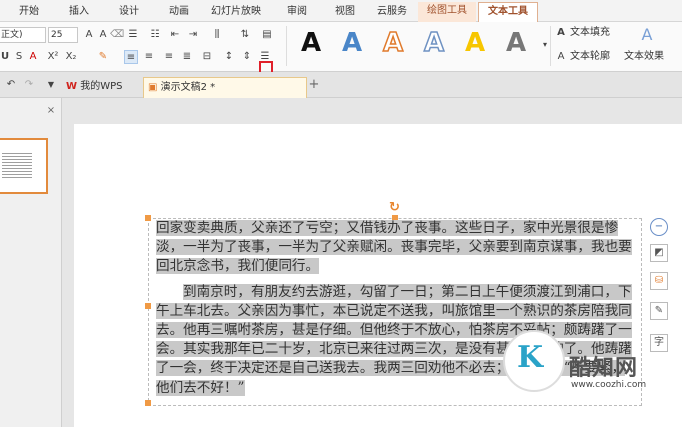  What do you see at coordinates (188, 87) in the screenshot?
I see `tab-presentation-label: 演示文稿2 *` at bounding box center [188, 87].